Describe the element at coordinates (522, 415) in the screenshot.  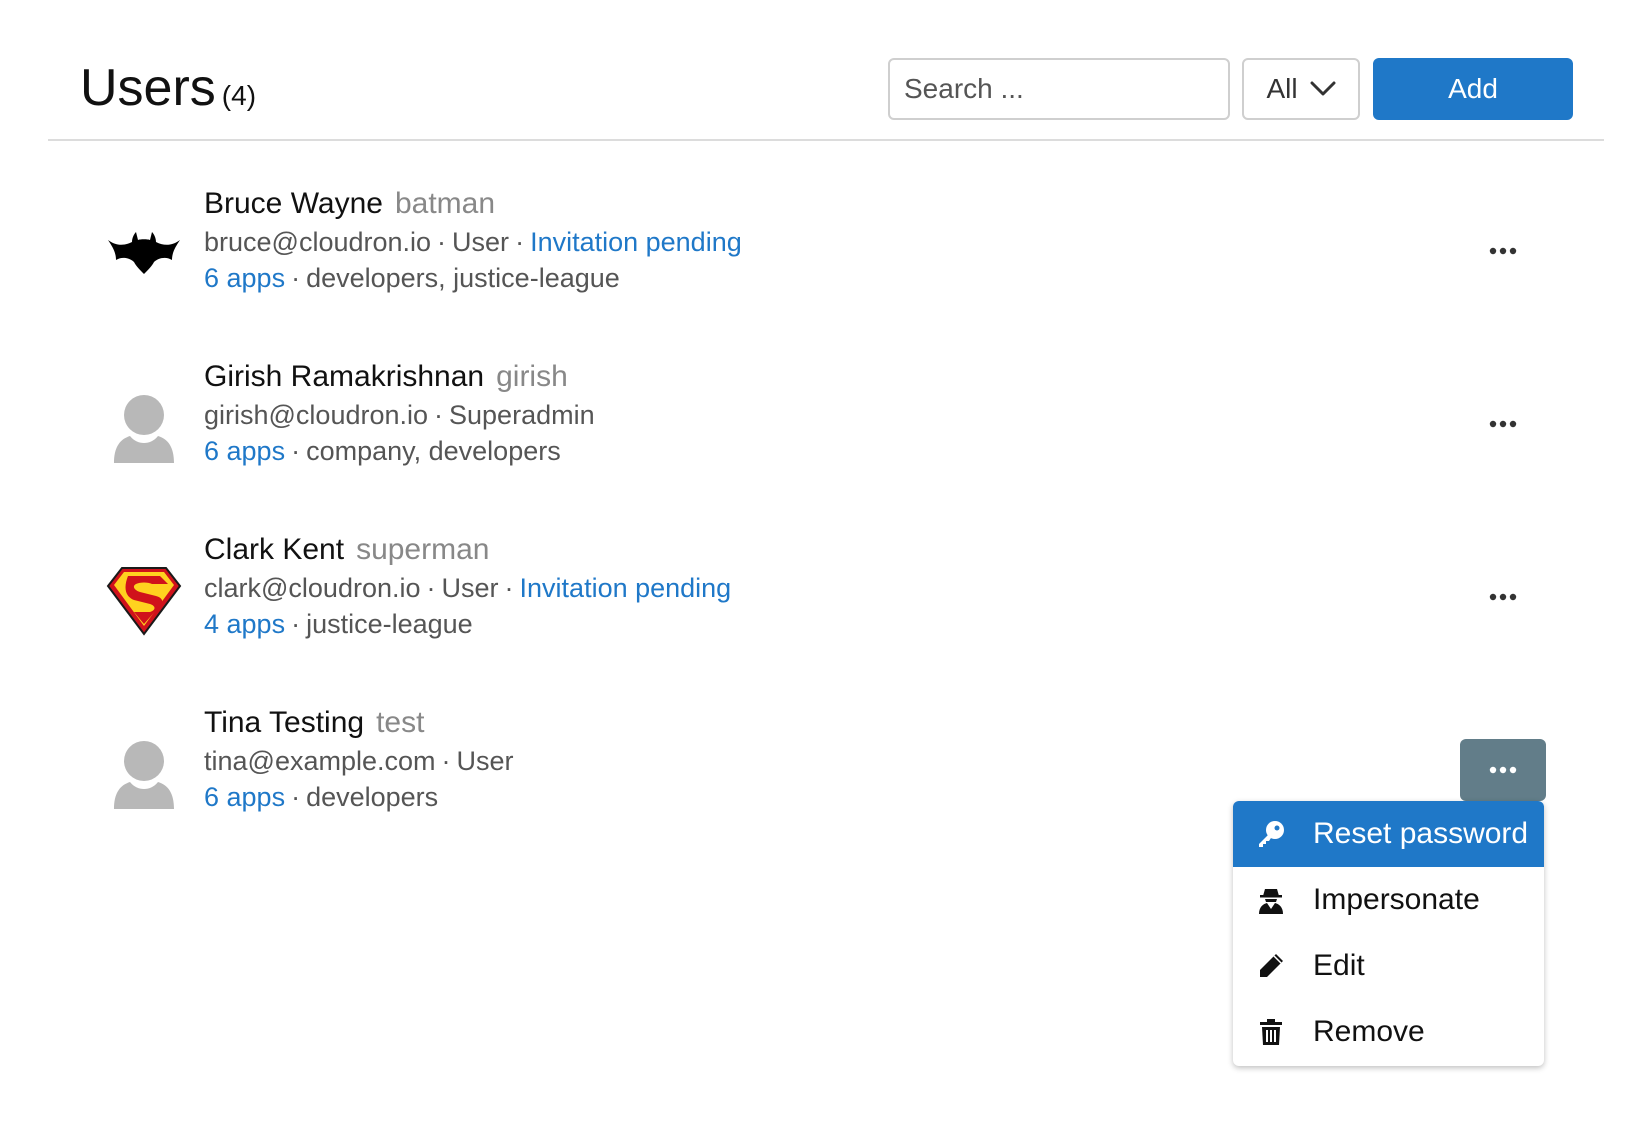
I see `user-role: Superadmin` at that location.